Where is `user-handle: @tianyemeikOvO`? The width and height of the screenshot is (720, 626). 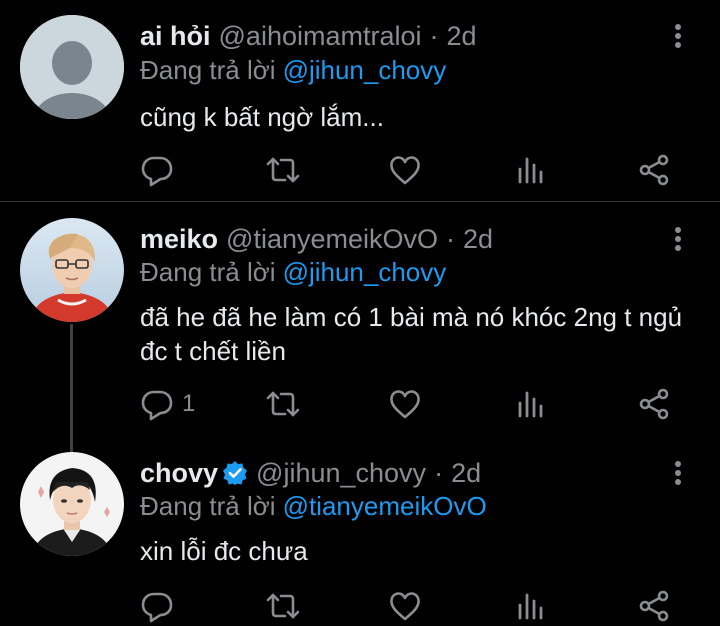
user-handle: @tianyemeikOvO is located at coordinates (332, 239).